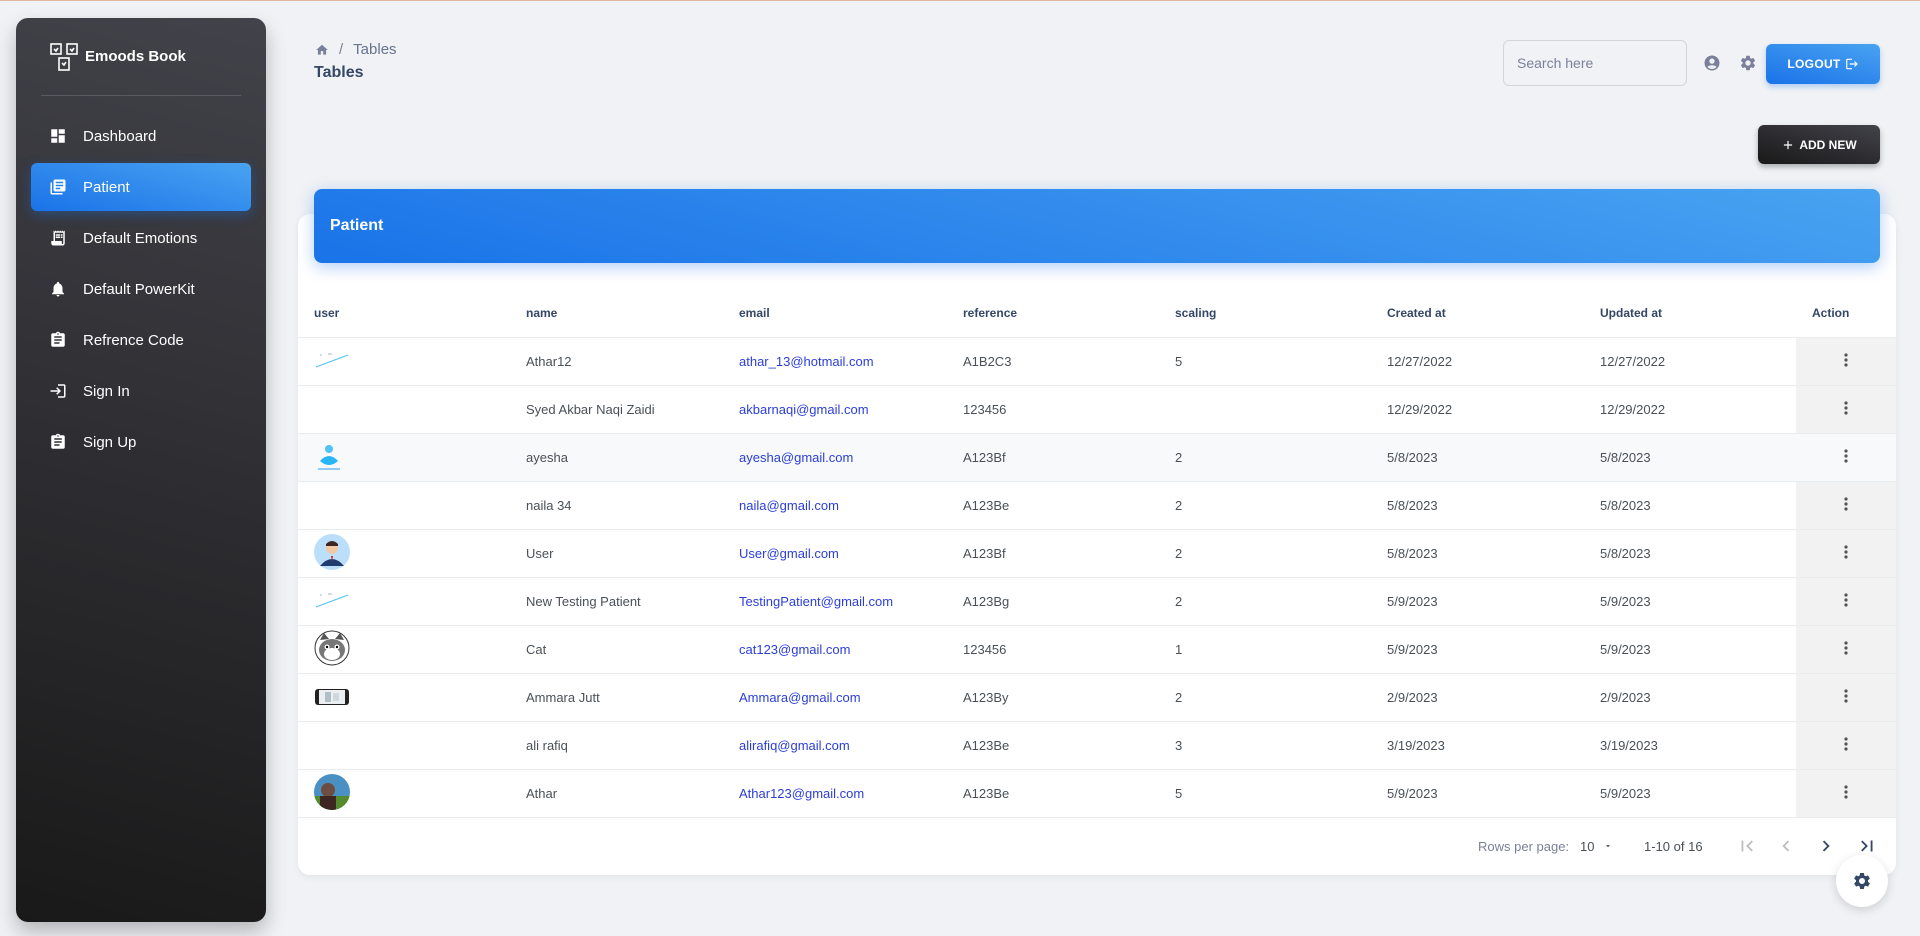 This screenshot has height=936, width=1920. What do you see at coordinates (141, 391) in the screenshot?
I see `sidebar-item-sign-in: Sign In` at bounding box center [141, 391].